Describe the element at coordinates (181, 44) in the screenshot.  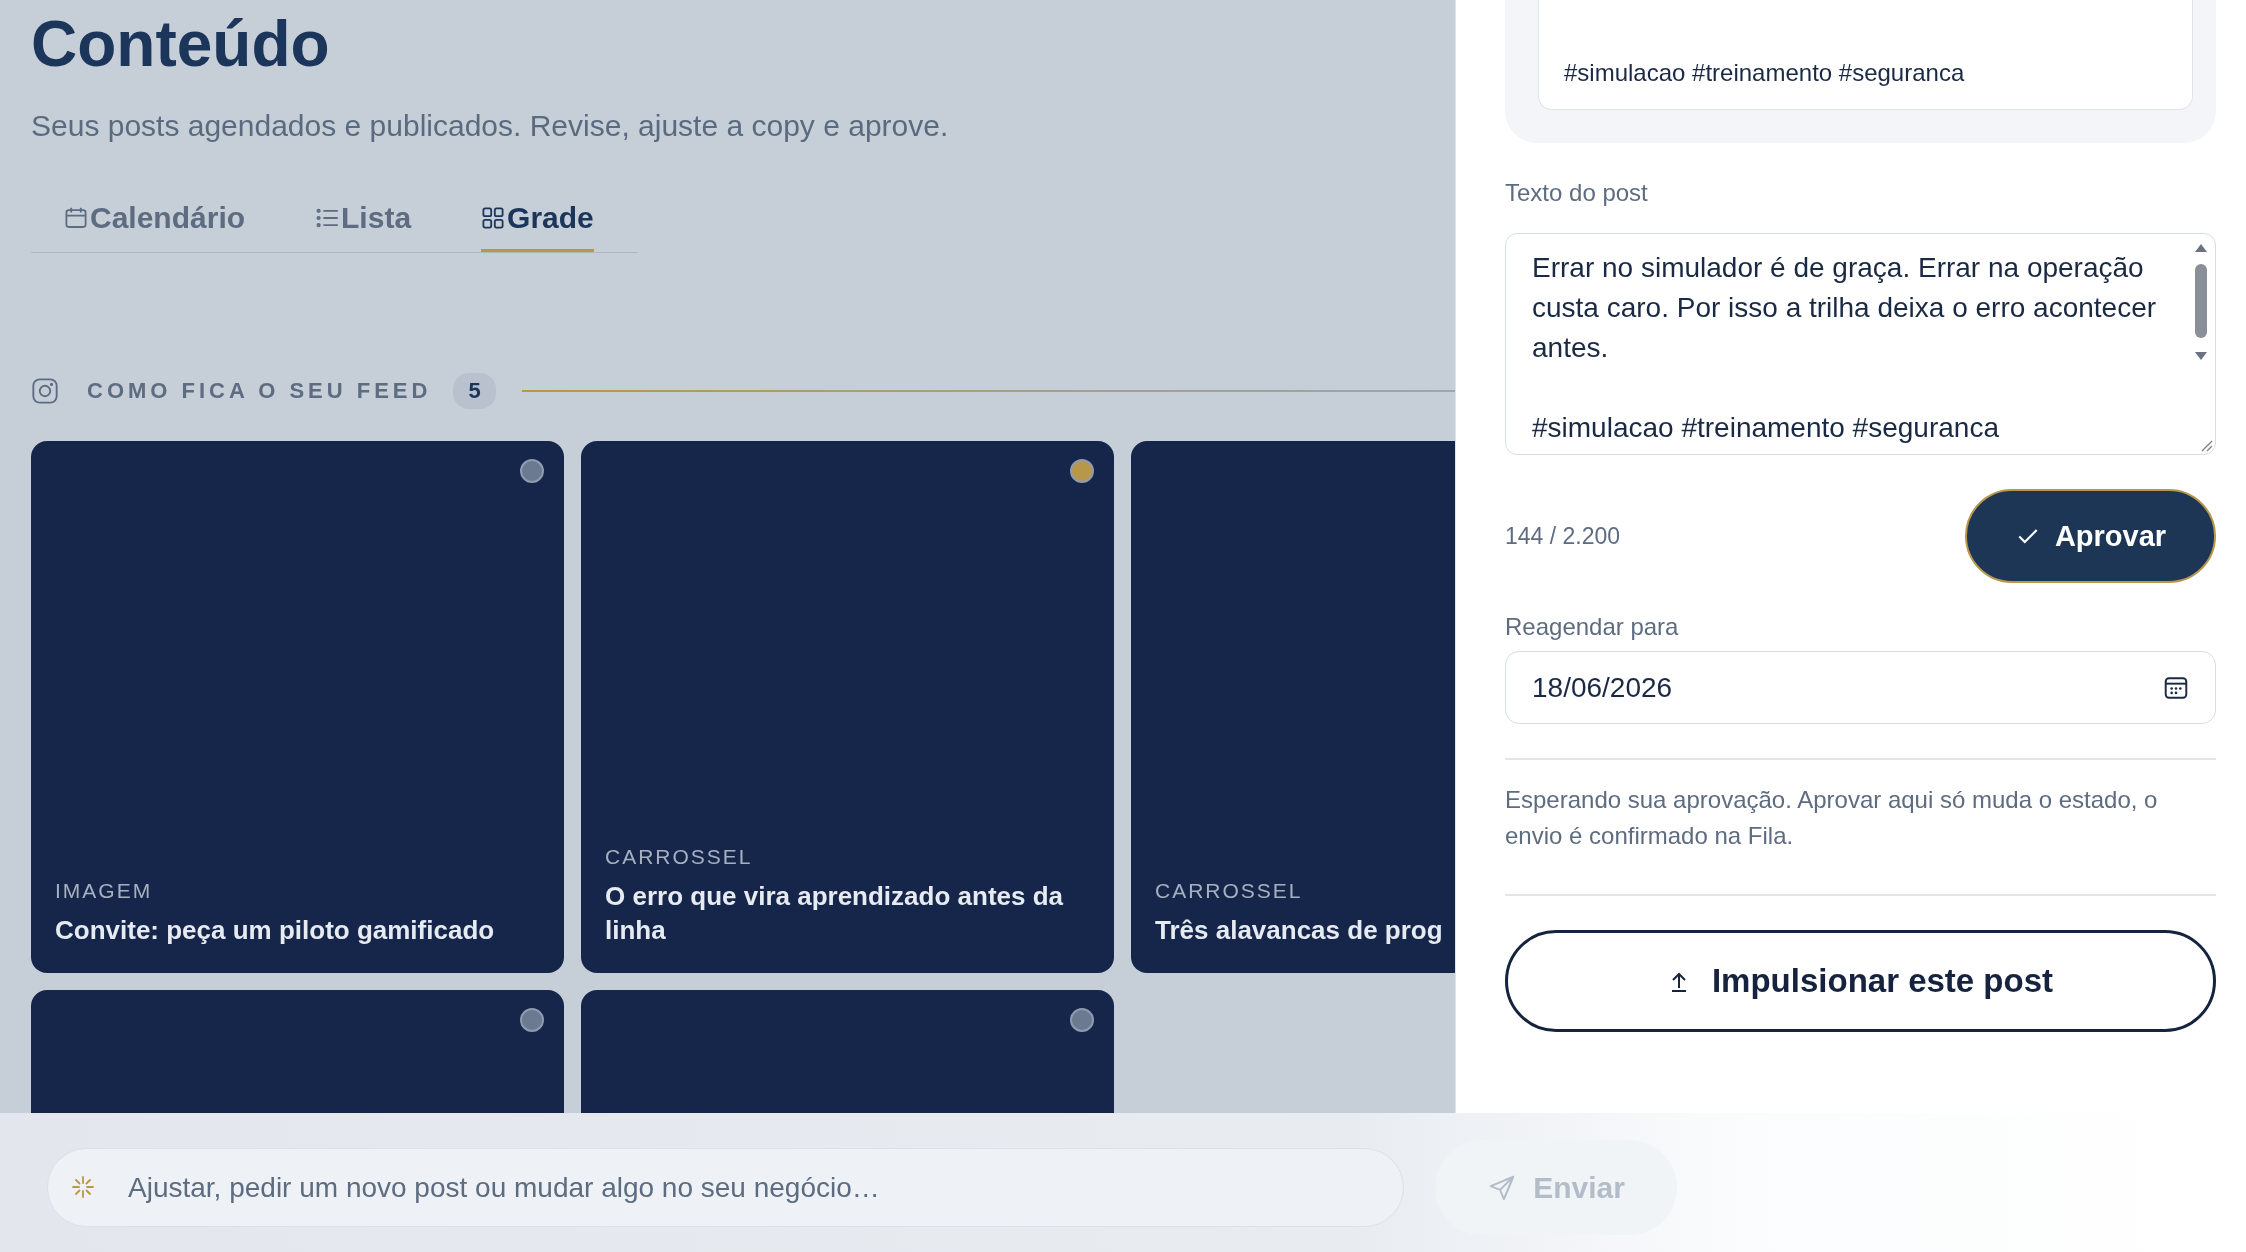
I see `page-title: Conteúdo` at that location.